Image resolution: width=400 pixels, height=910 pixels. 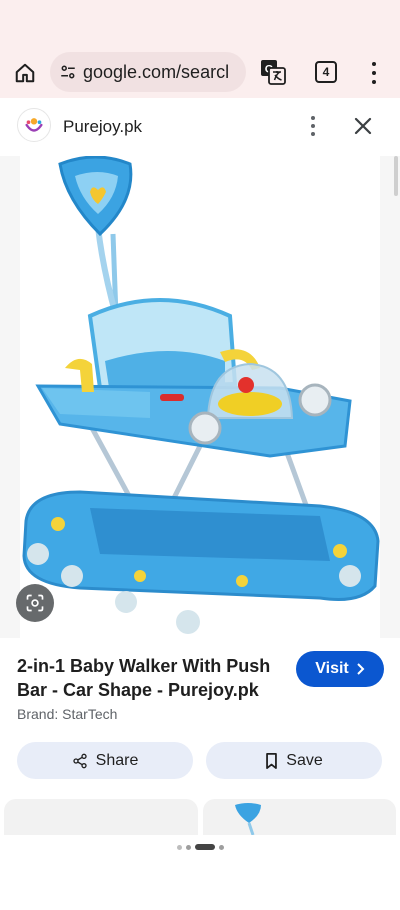 What do you see at coordinates (68, 72) in the screenshot?
I see `tune-icon` at bounding box center [68, 72].